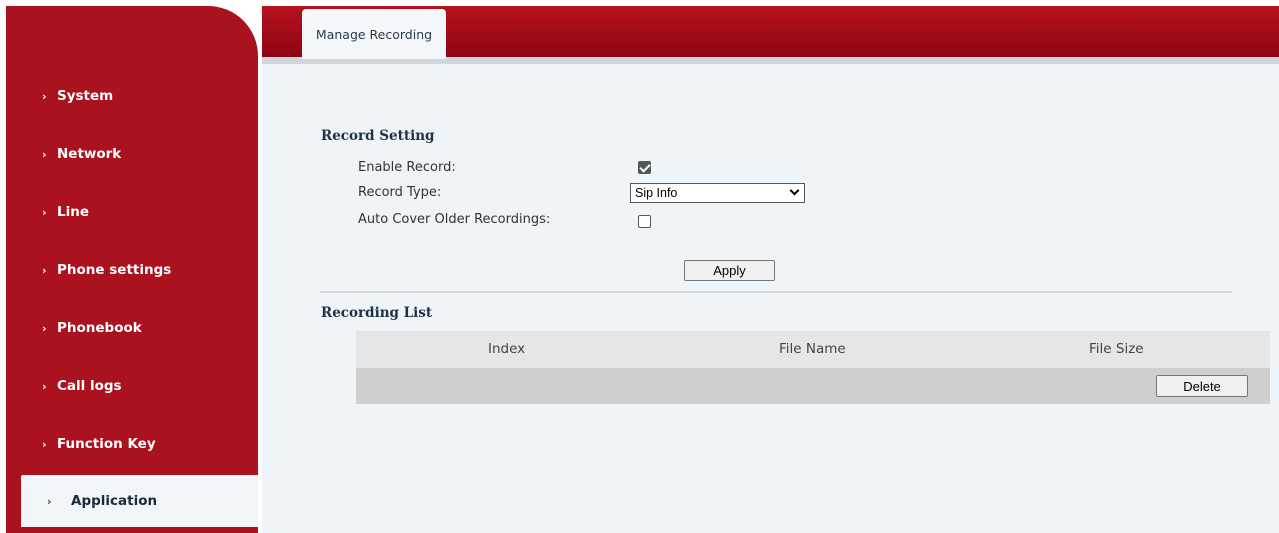  I want to click on sidebar-item-label: Line, so click(73, 212).